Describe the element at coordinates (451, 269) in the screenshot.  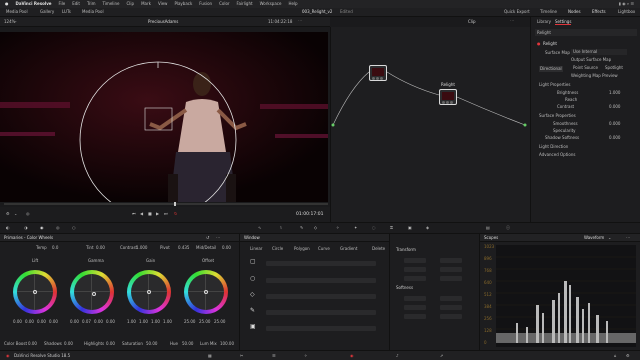
I see `transform-tilt-field` at that location.